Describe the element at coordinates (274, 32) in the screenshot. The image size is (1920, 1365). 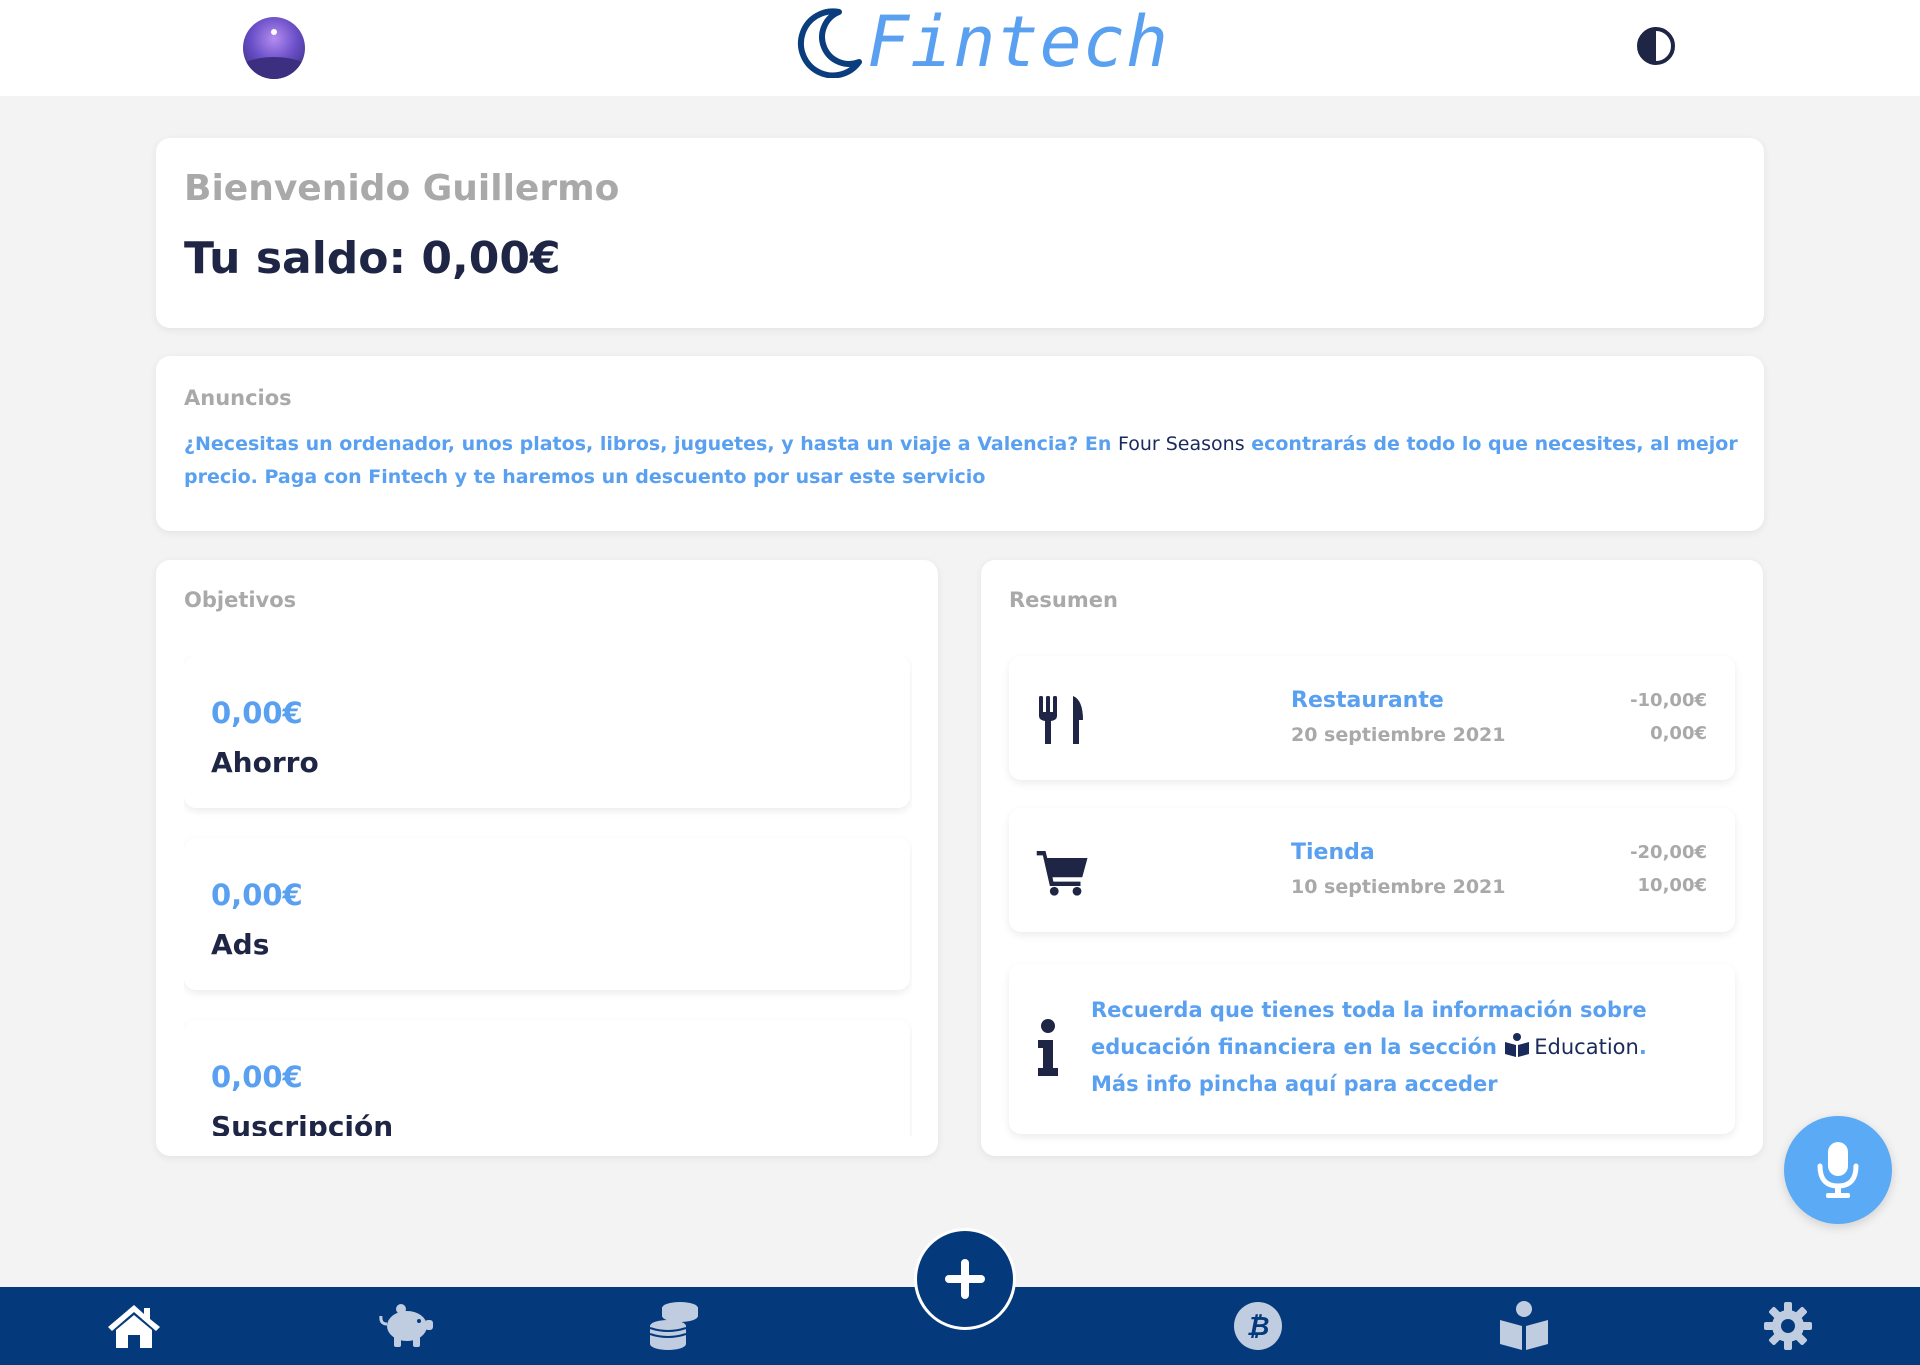
I see `avatar-moon` at that location.